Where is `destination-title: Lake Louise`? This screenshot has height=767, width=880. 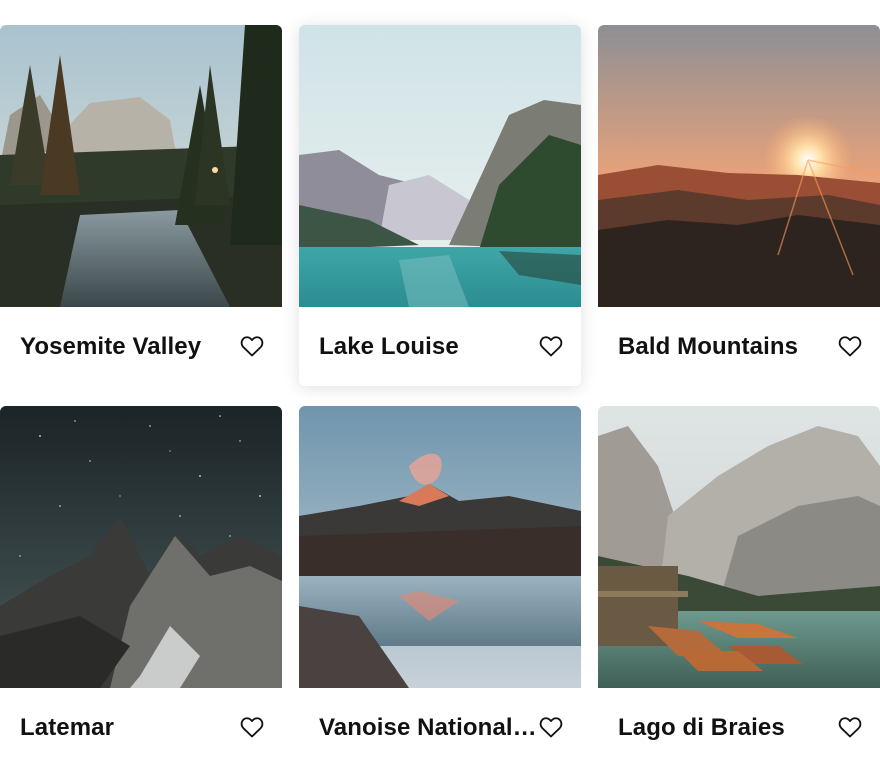
destination-title: Lake Louise is located at coordinates (389, 346).